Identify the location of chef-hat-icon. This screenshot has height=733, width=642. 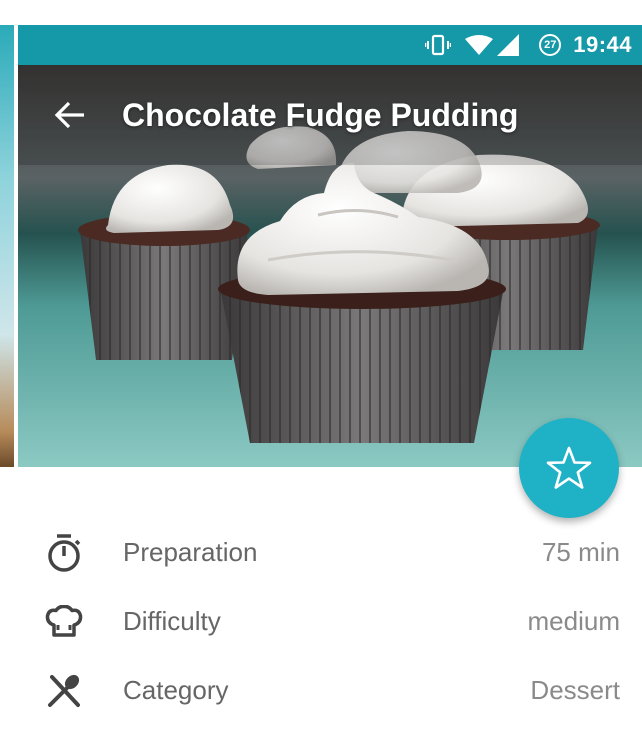
(64, 622).